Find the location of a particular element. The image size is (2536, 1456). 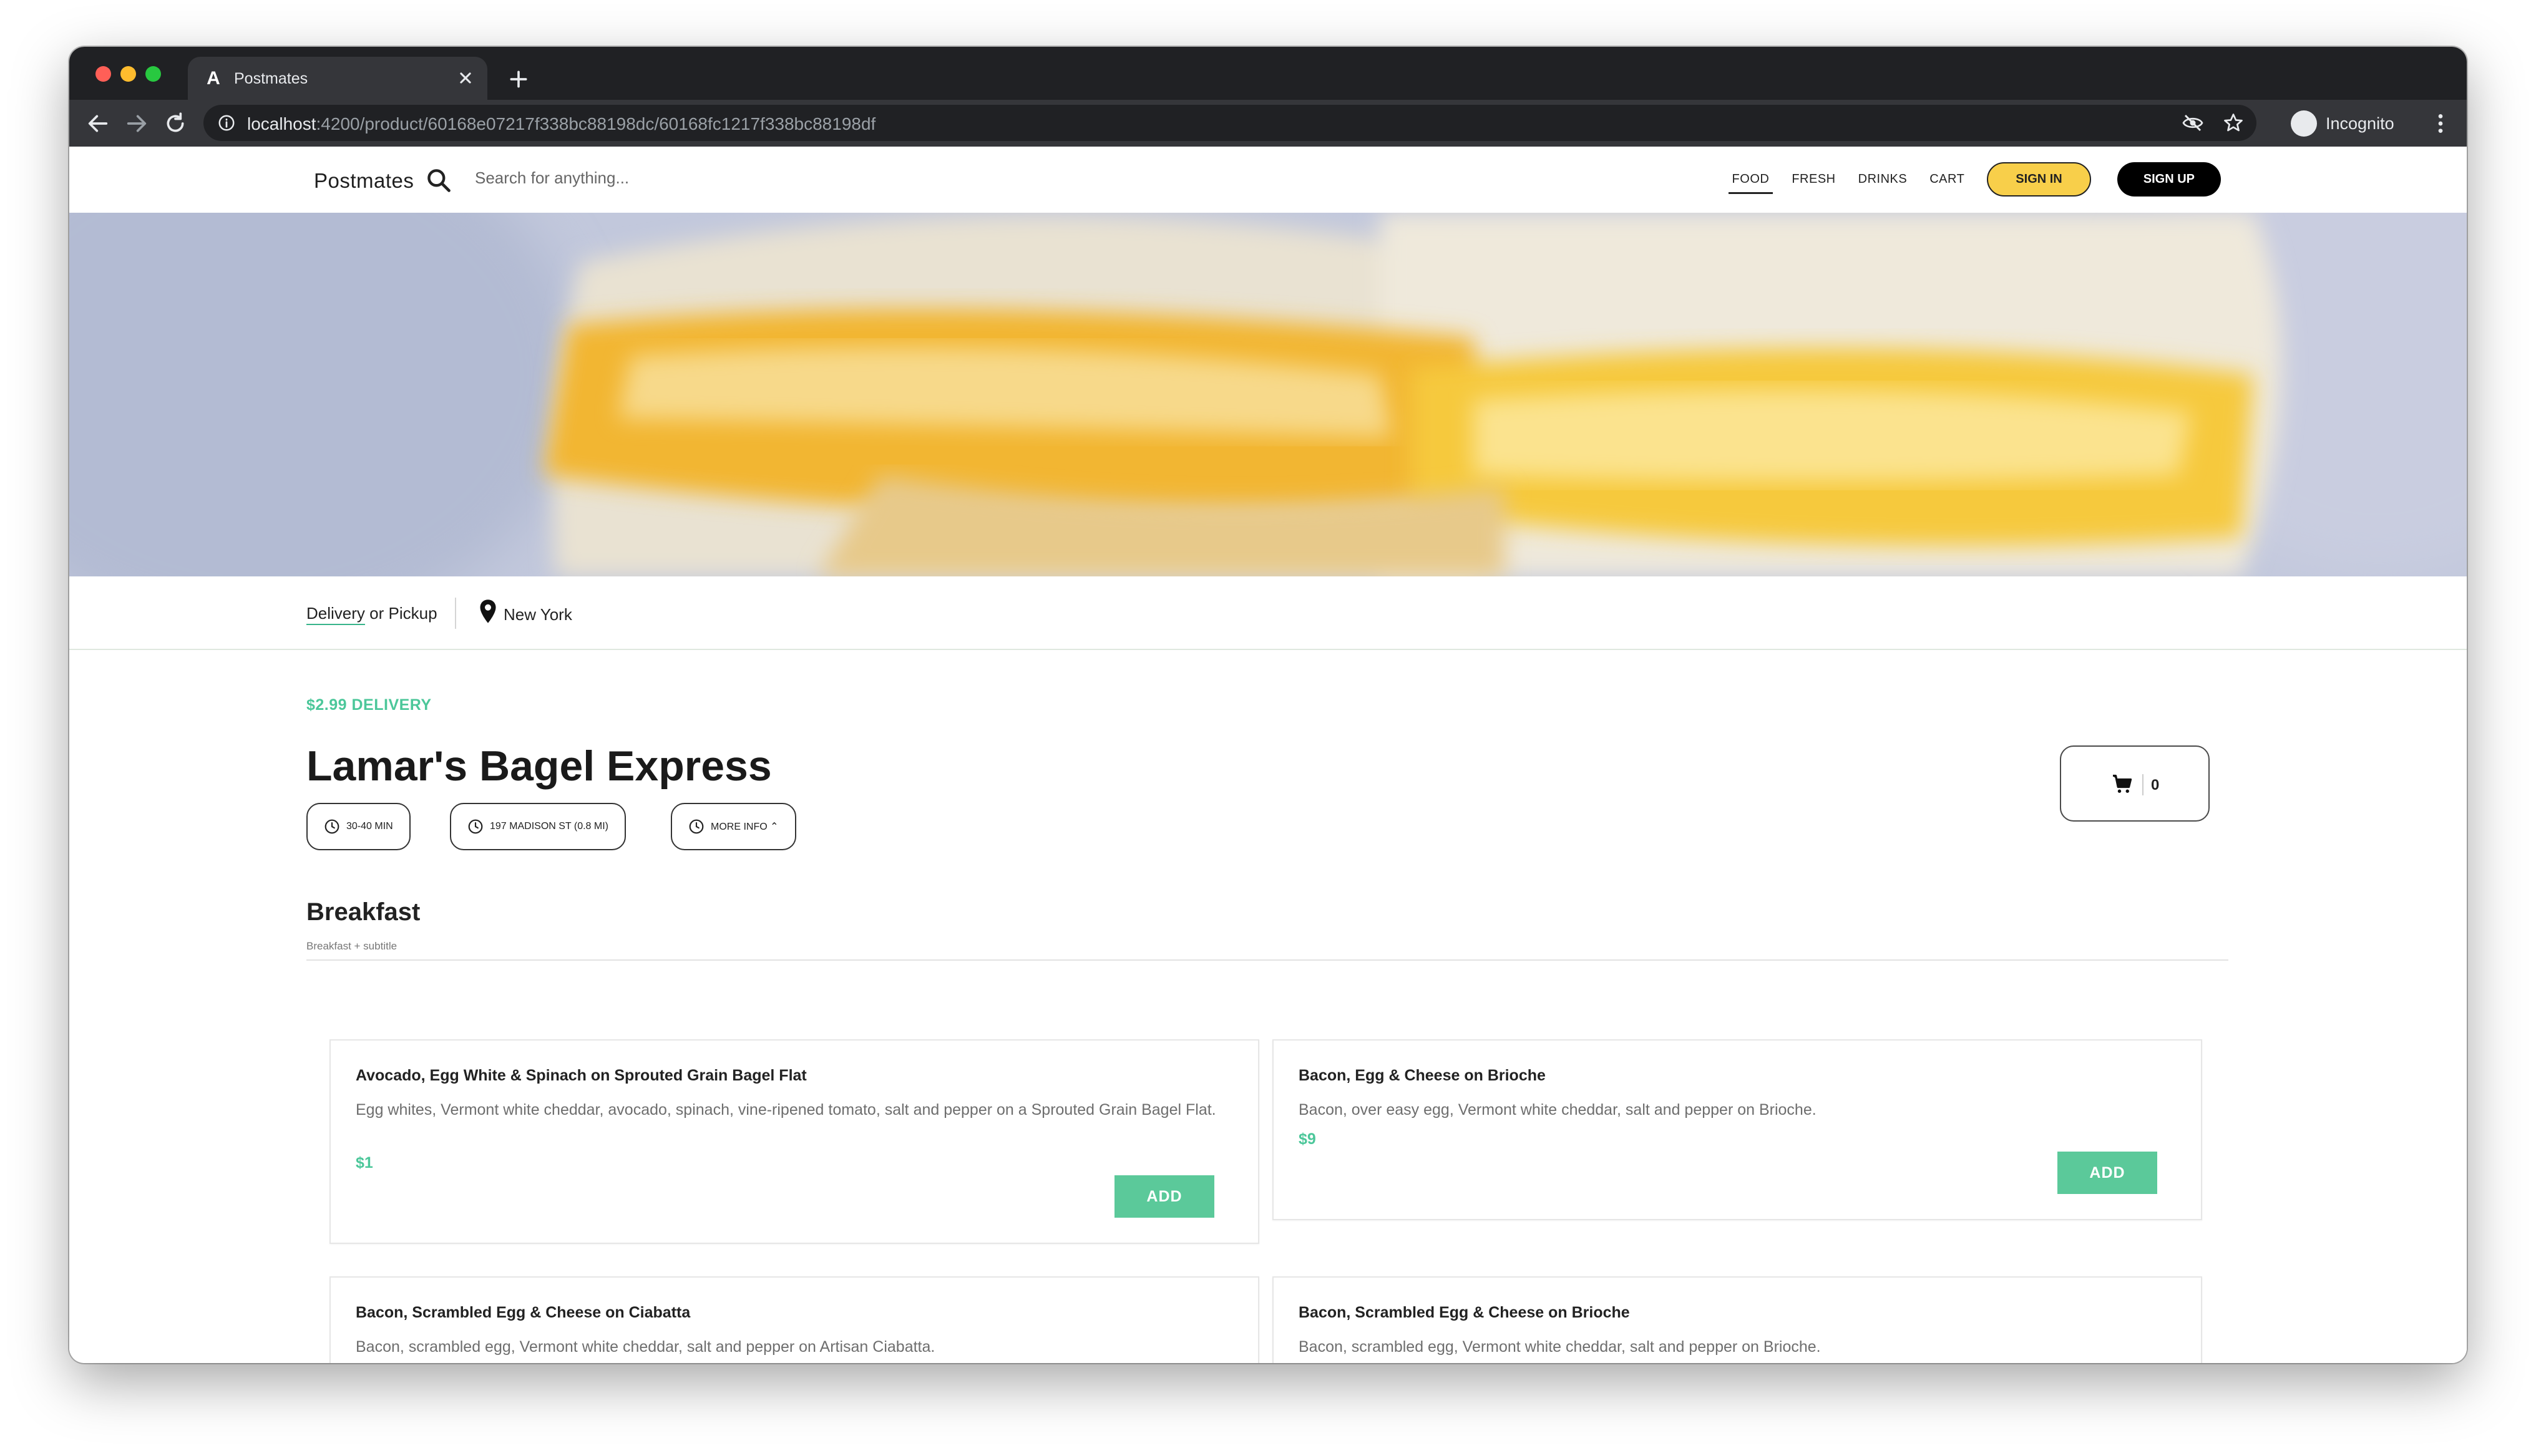

profile-label: Incognito is located at coordinates (2360, 124).